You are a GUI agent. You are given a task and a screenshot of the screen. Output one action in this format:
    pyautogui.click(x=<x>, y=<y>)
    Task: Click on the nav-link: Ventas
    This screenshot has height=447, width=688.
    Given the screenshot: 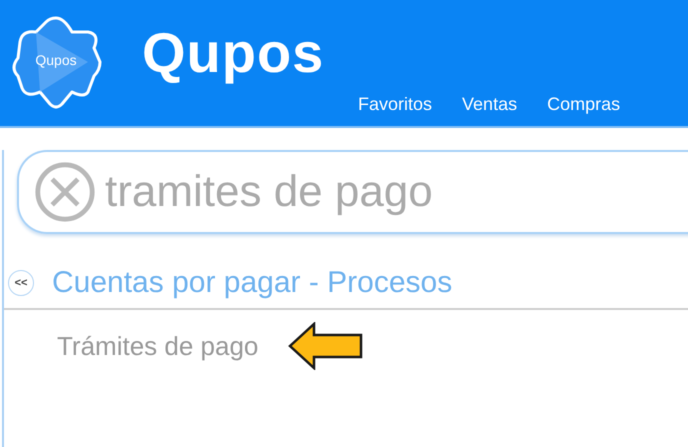 What is the action you would take?
    pyautogui.click(x=490, y=104)
    